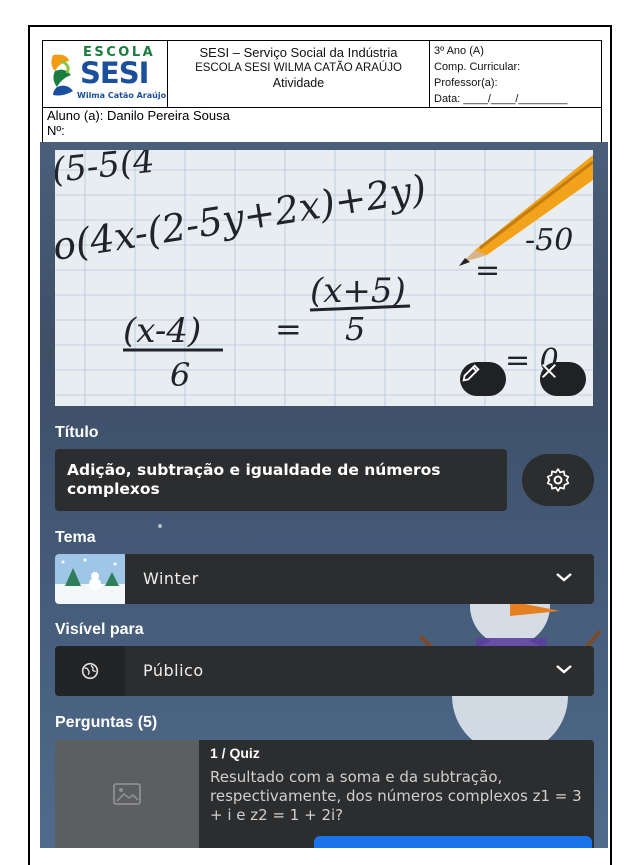 The image size is (639, 865). What do you see at coordinates (138, 115) in the screenshot?
I see `student-name: Aluno (a): Danilo Pereira Sousa` at bounding box center [138, 115].